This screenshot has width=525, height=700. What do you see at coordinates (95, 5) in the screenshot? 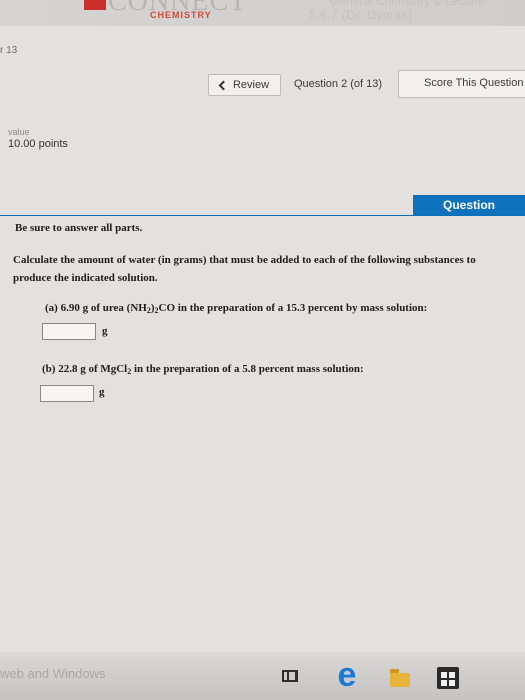
I see `brand-mark` at bounding box center [95, 5].